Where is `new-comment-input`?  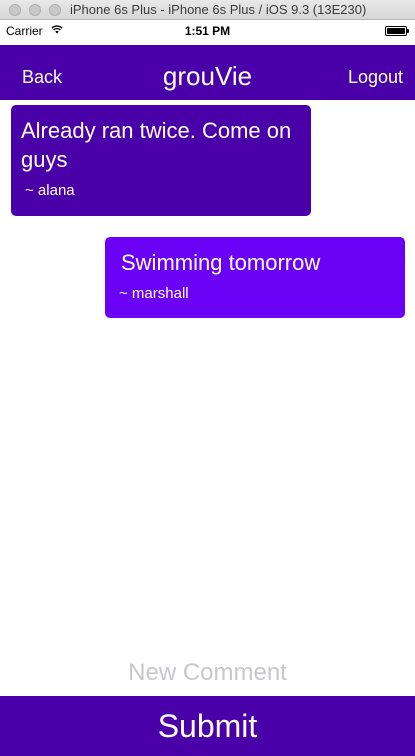 new-comment-input is located at coordinates (207, 673).